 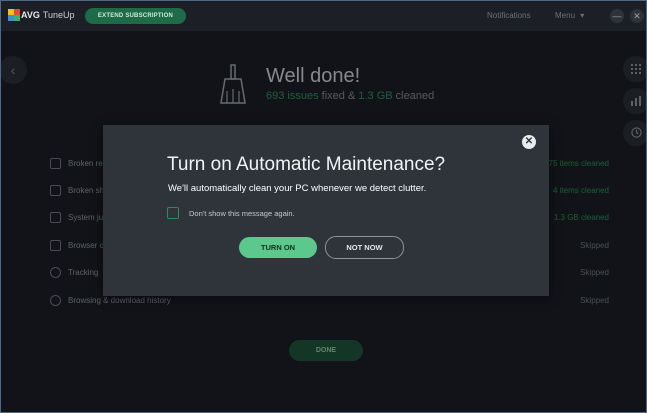 I want to click on dont-show-again-checkbox, so click(x=173, y=213).